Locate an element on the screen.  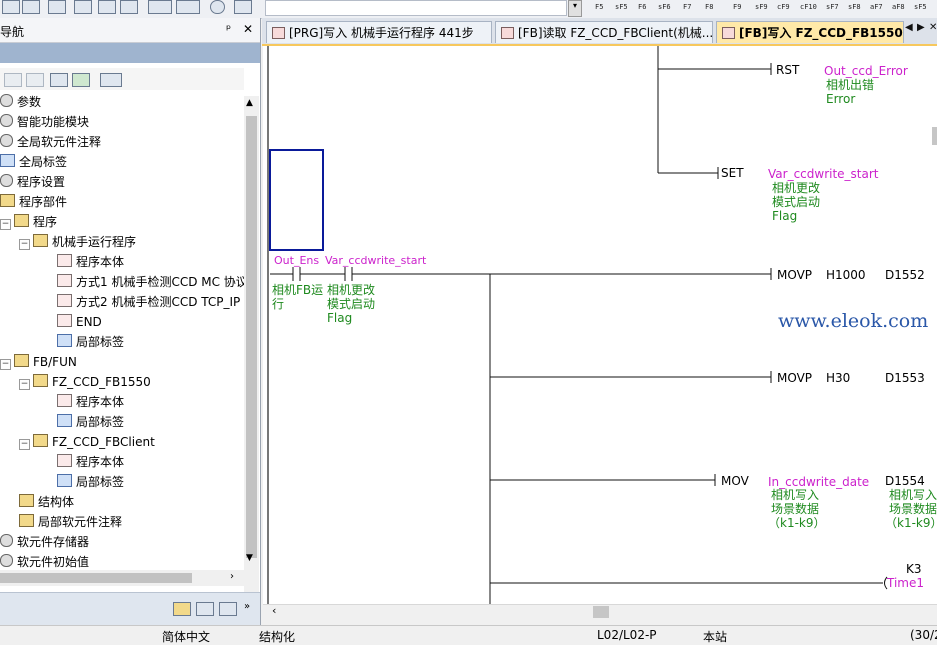
tree-item: 程序部件 is located at coordinates (33, 202).